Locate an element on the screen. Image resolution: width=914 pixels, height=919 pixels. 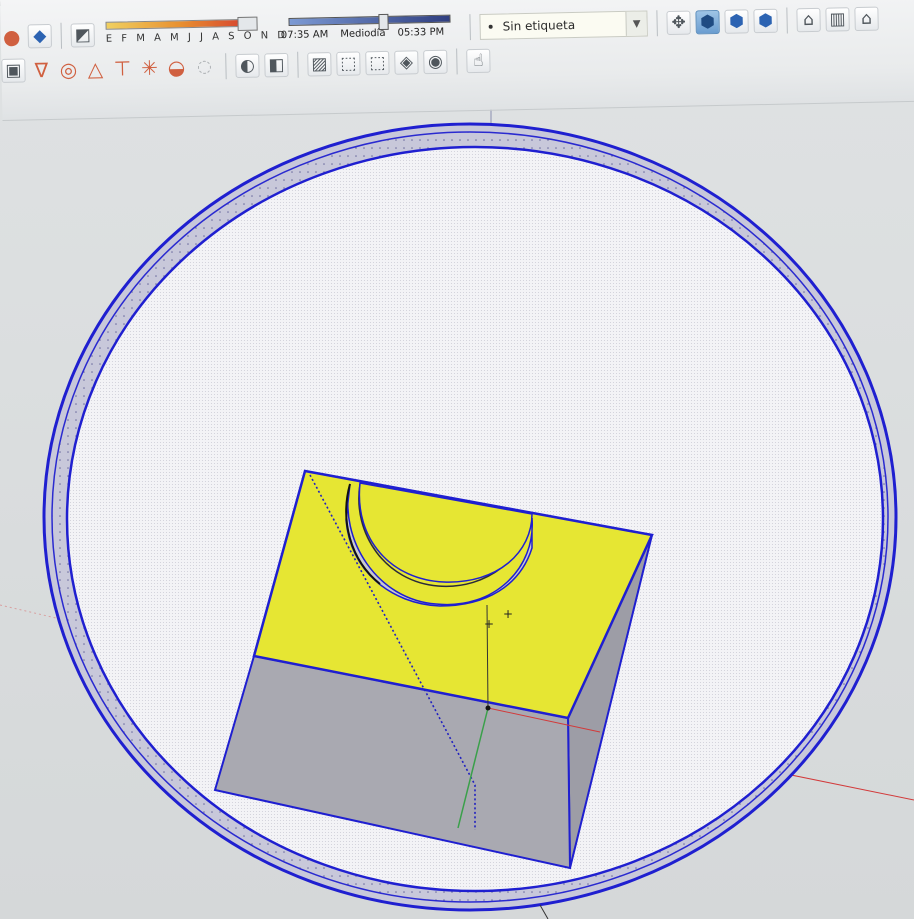
shaded-icon: ◈ is located at coordinates (406, 62).